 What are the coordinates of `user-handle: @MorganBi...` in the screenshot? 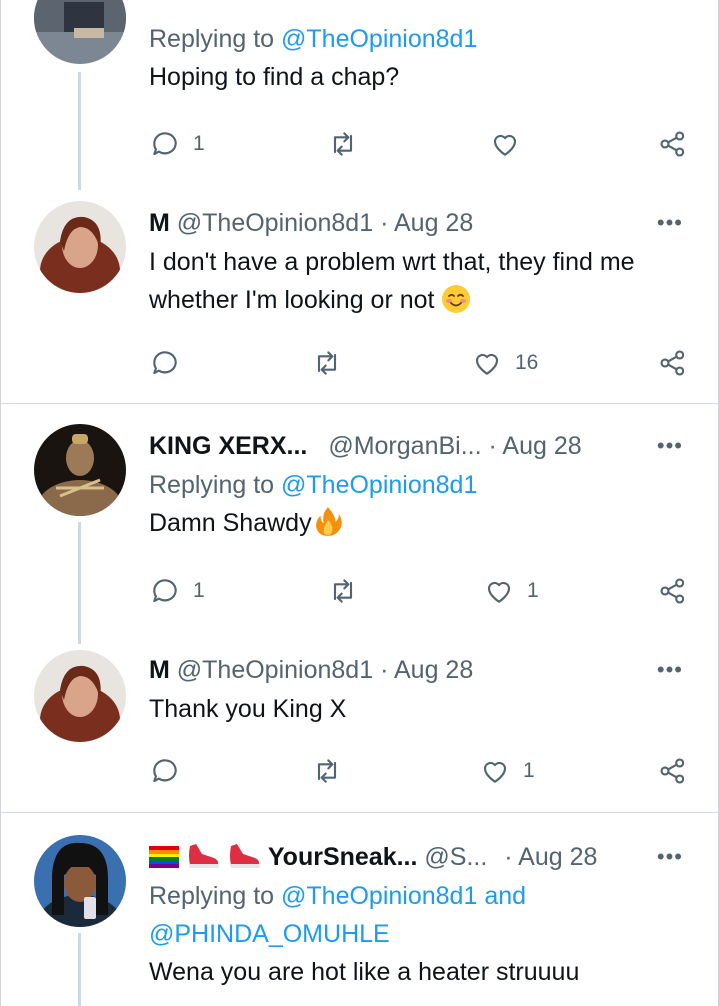 It's located at (404, 446).